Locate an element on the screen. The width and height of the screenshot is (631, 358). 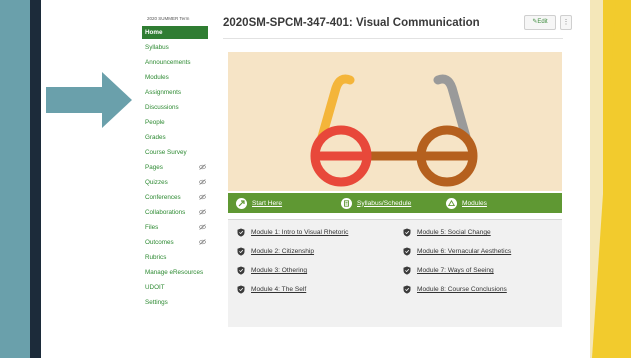
module-link-left-4: Module 4: The Self is located at coordinates (271, 289).